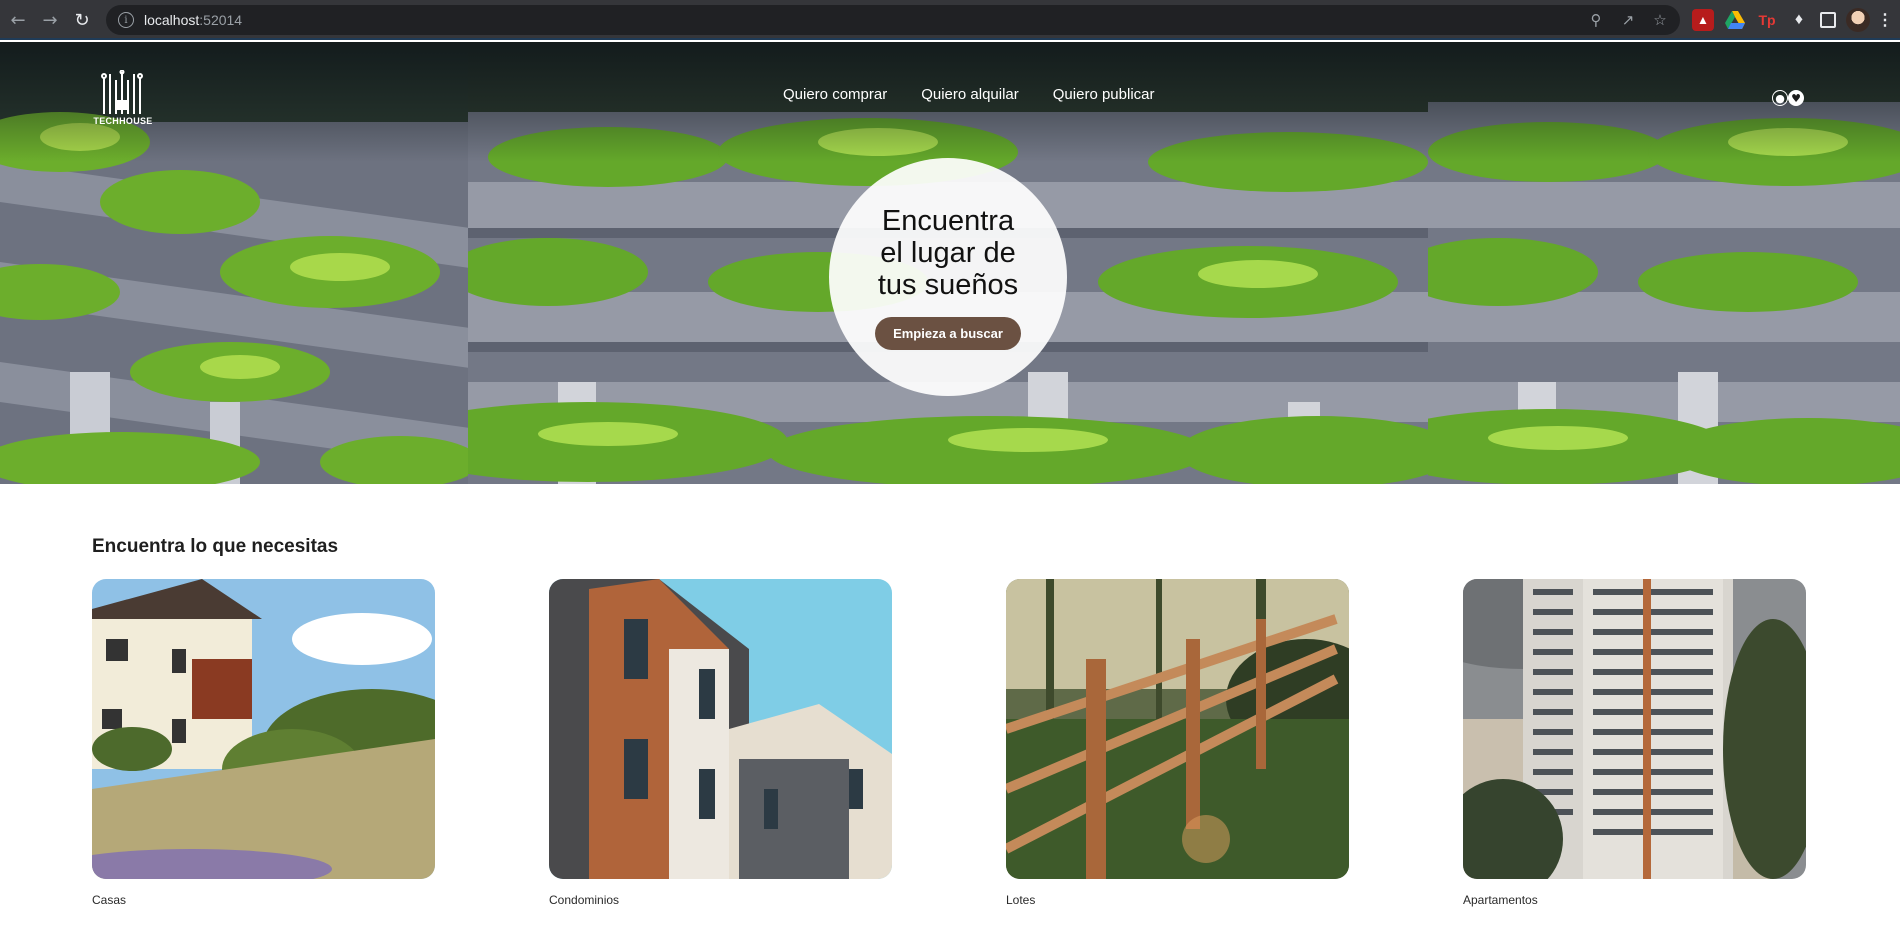  Describe the element at coordinates (1767, 20) in the screenshot. I see `tp-extension-icon: Tp` at that location.